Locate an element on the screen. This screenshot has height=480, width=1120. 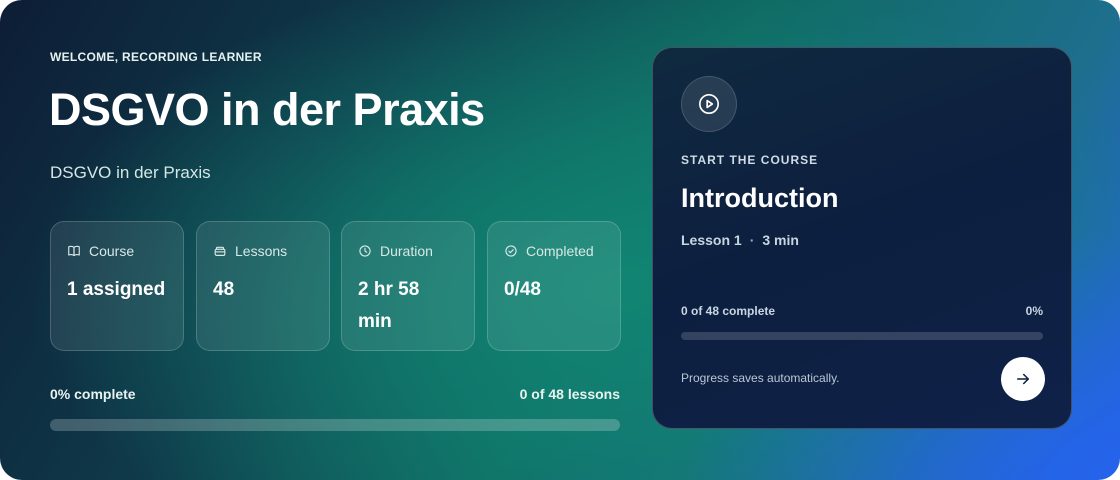
lesson-title: Introduction is located at coordinates (760, 198).